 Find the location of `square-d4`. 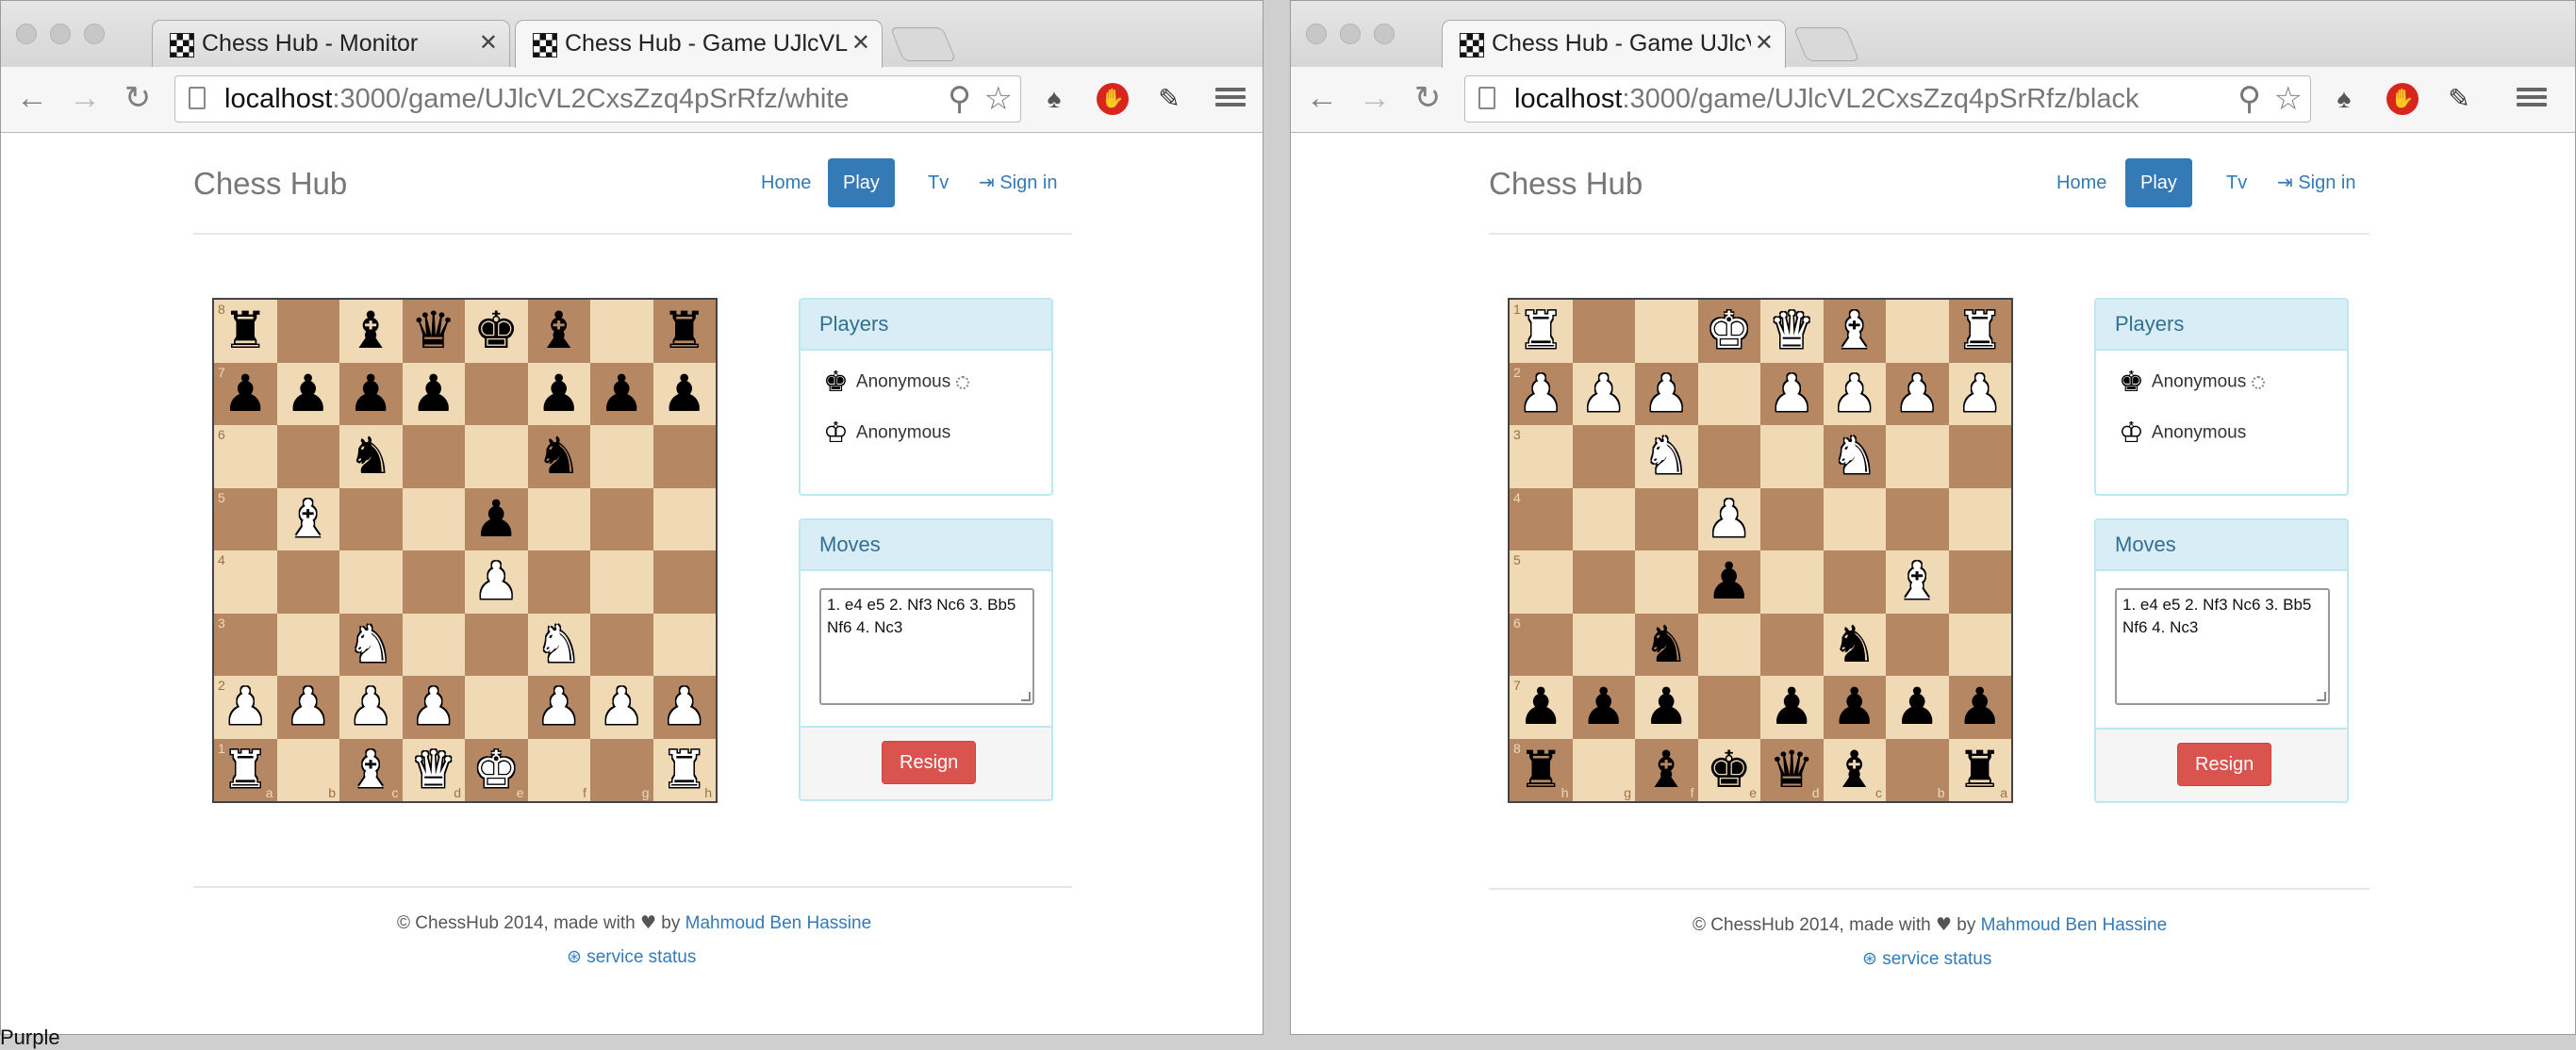

square-d4 is located at coordinates (433, 582).